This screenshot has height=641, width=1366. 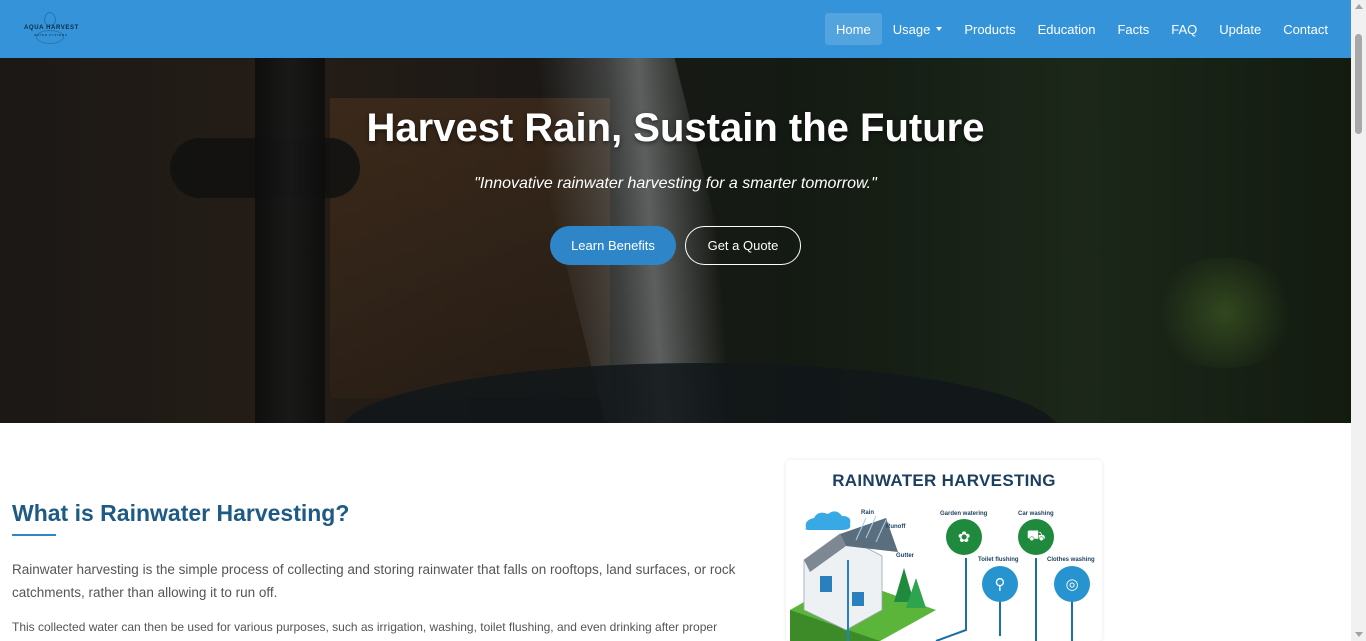 What do you see at coordinates (613, 245) in the screenshot?
I see `learn-benefits-button: Learn Benefits` at bounding box center [613, 245].